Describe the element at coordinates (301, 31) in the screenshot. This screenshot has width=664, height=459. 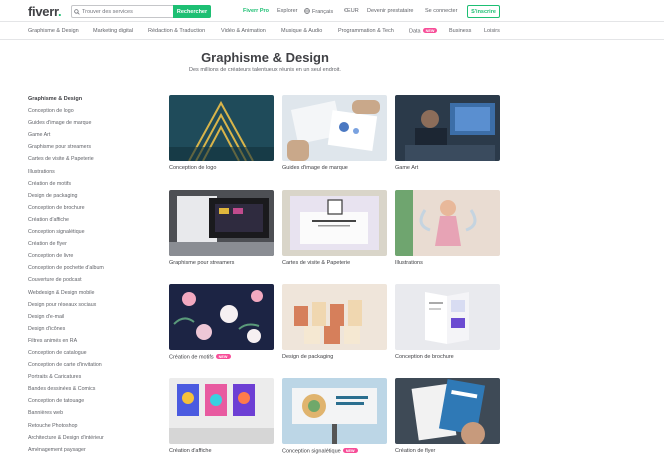
I see `category-music-audio: Musique & Audio` at that location.